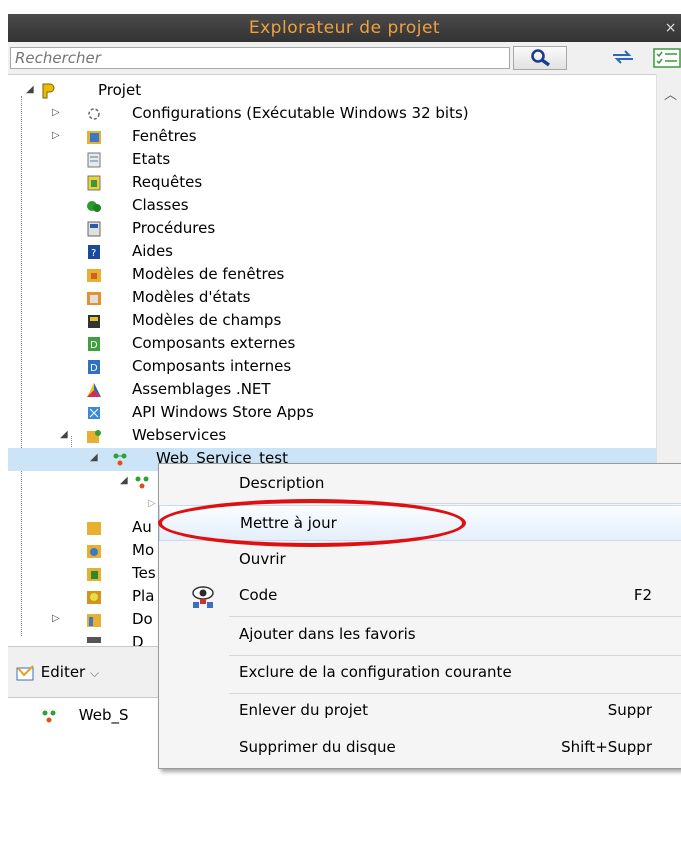 The image size is (681, 845). Describe the element at coordinates (142, 619) in the screenshot. I see `tree-label: Do` at that location.